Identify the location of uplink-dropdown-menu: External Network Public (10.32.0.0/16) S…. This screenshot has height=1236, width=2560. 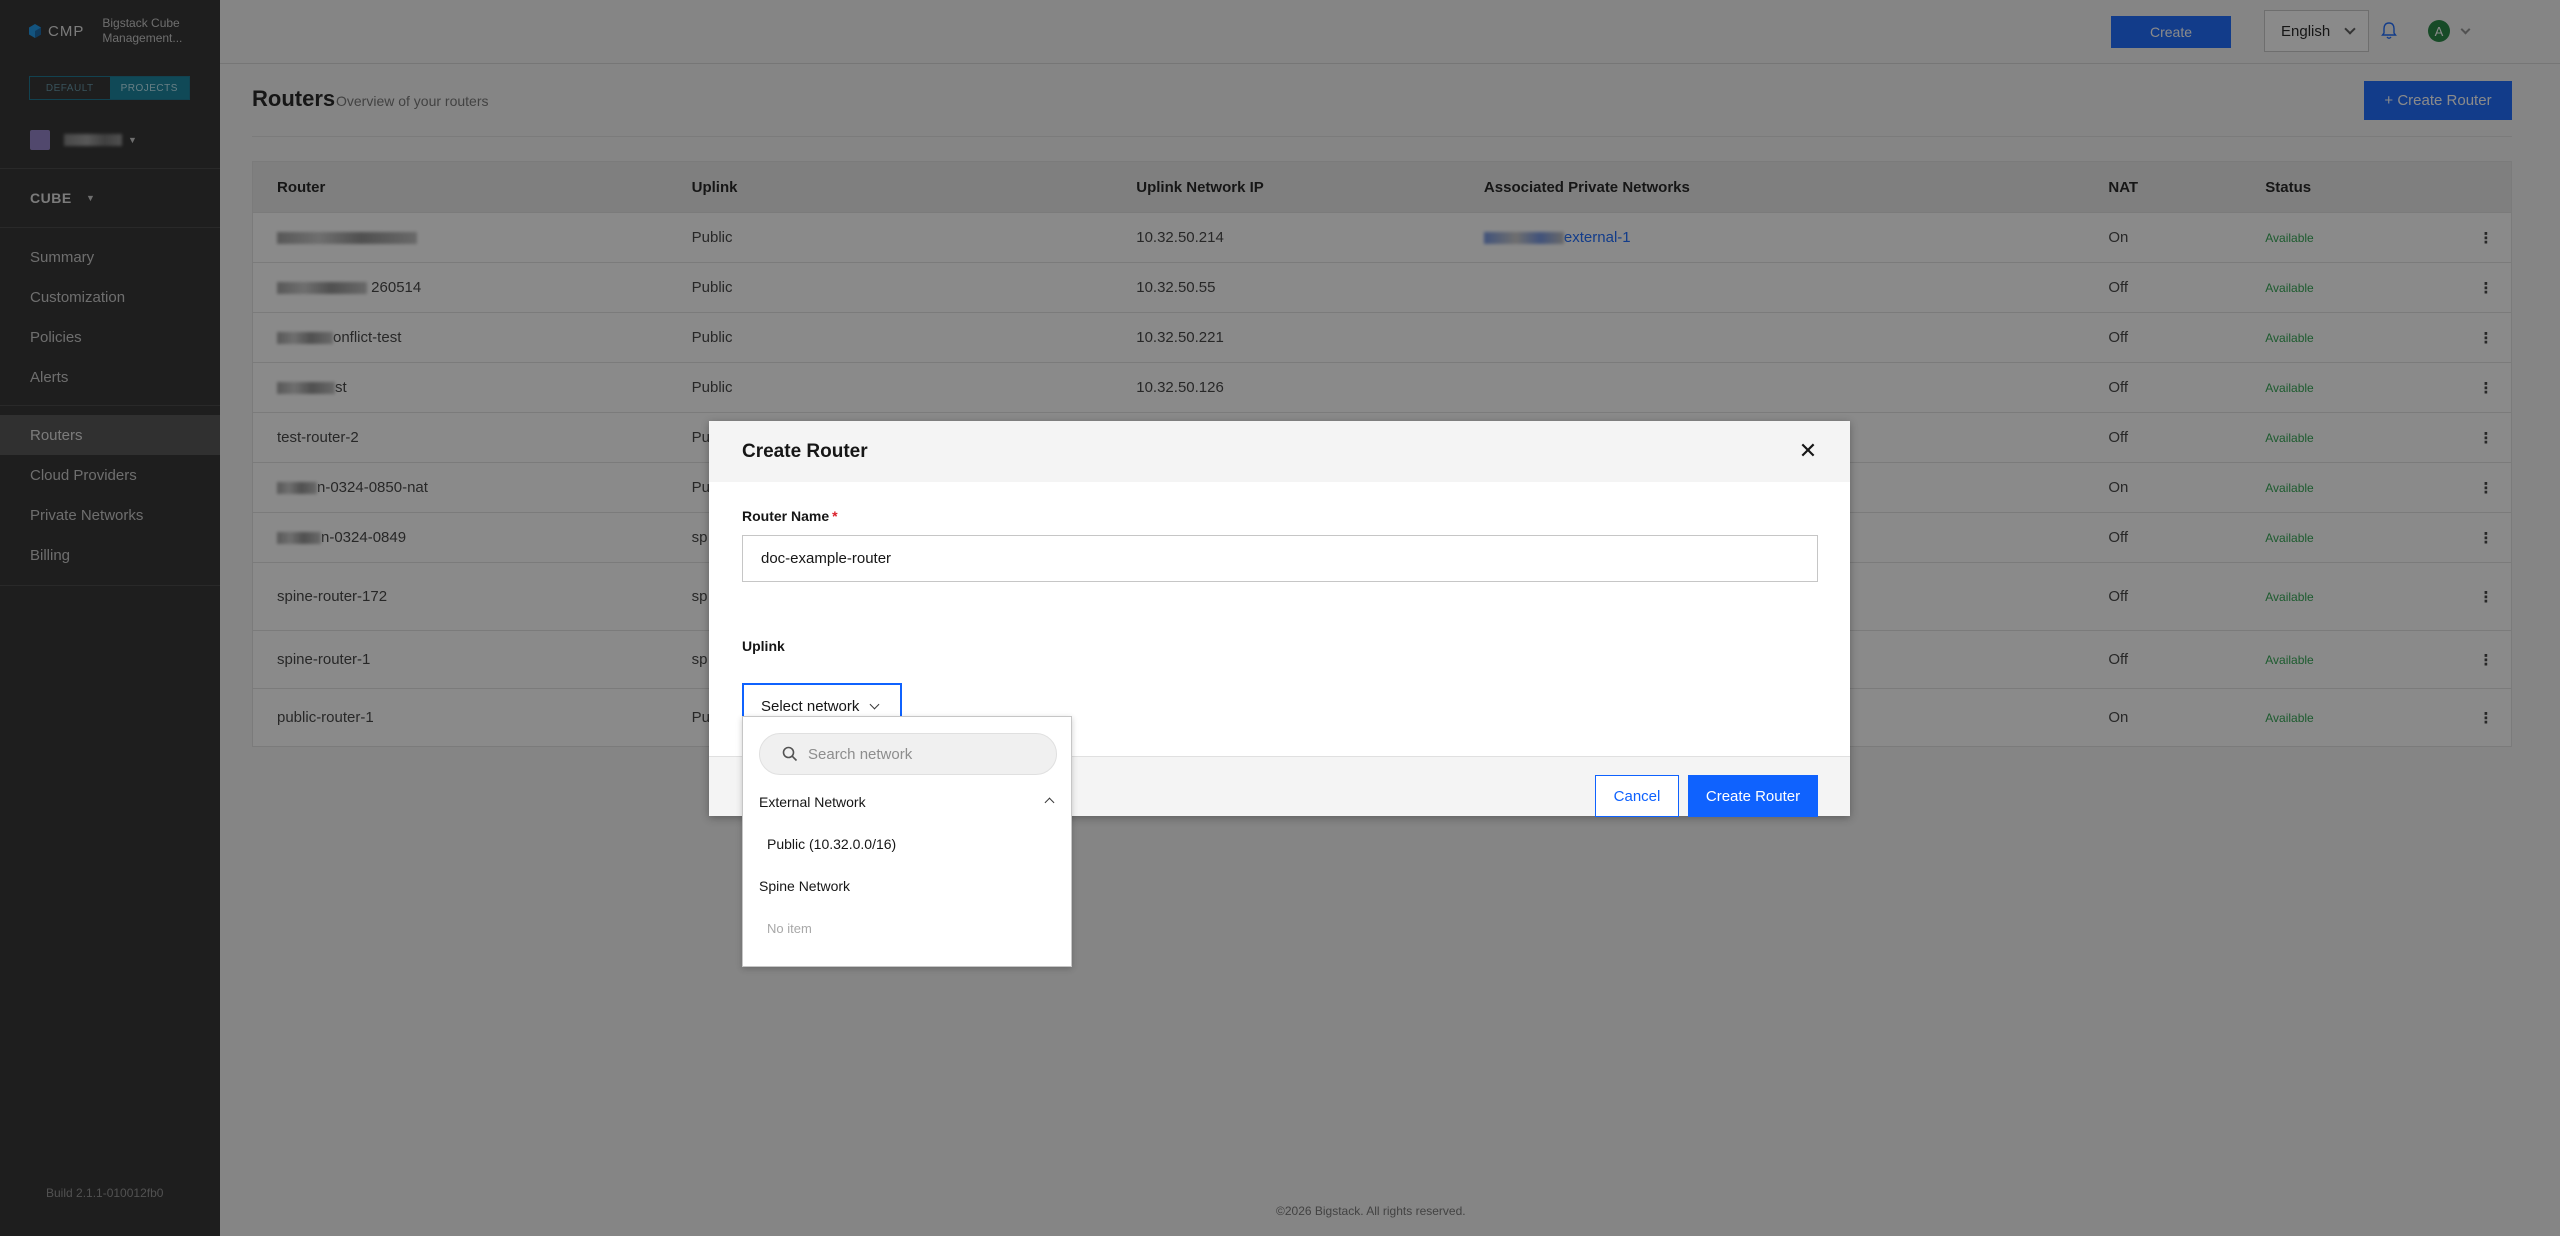
(907, 841).